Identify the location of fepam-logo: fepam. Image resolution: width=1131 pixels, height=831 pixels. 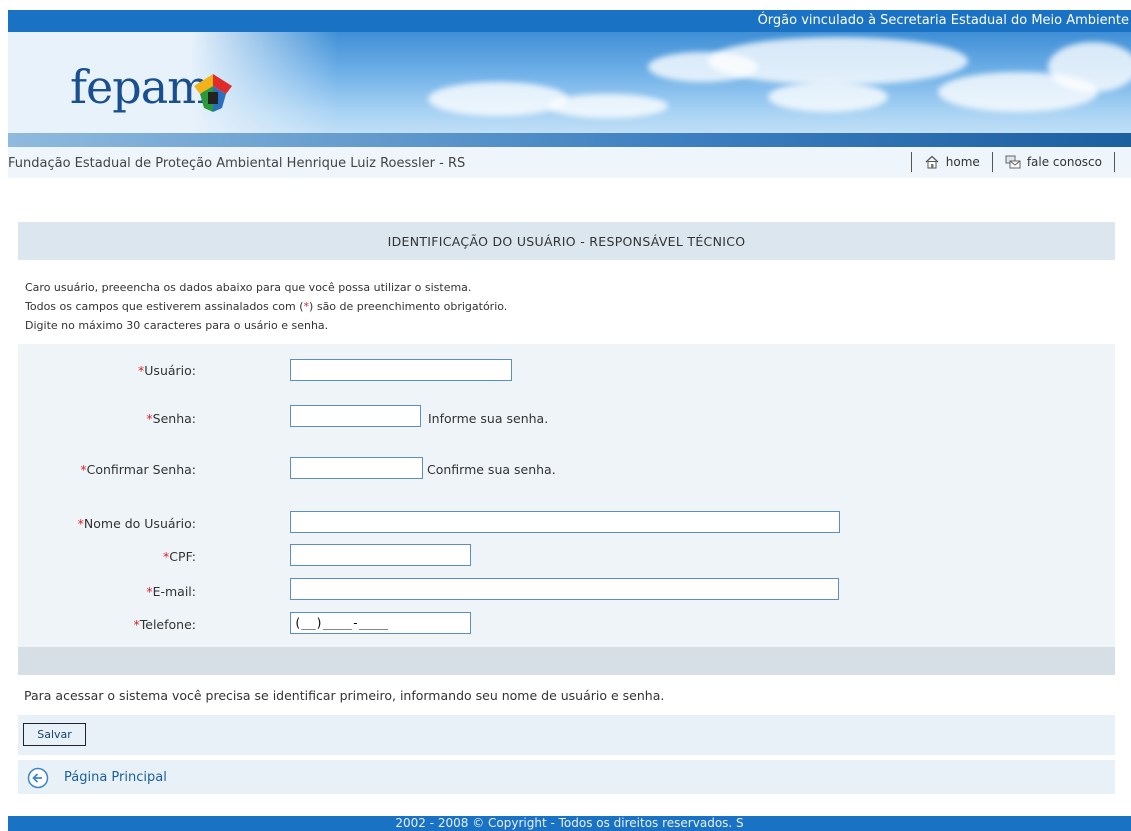
(140, 87).